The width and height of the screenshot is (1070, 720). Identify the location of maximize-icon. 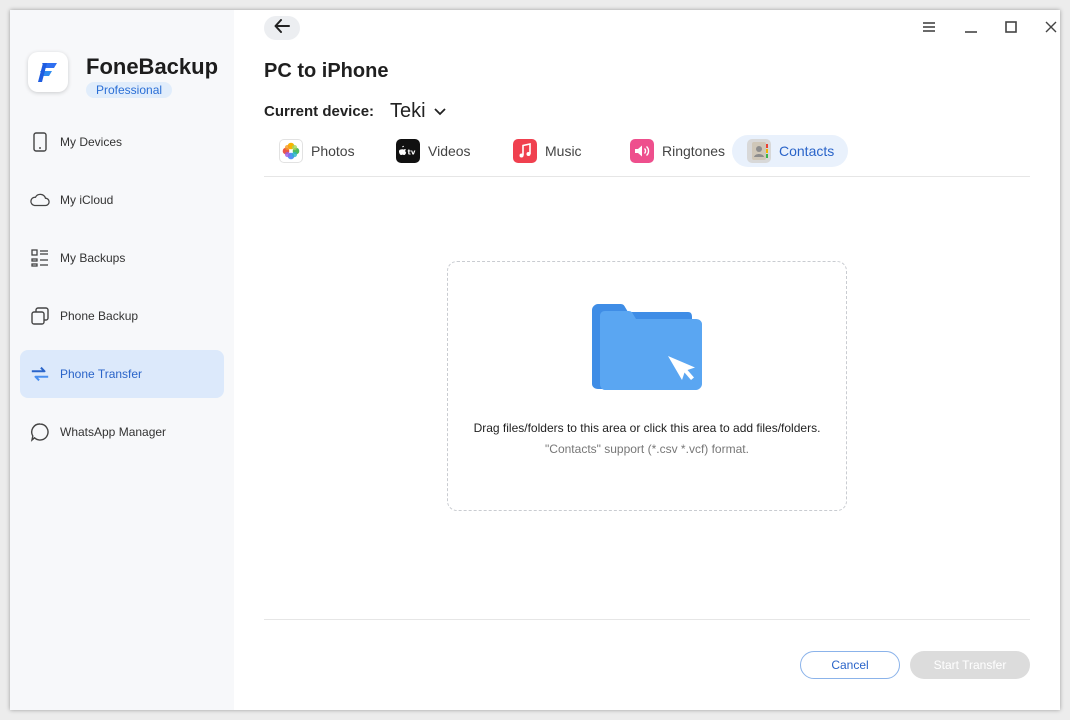
(1011, 29).